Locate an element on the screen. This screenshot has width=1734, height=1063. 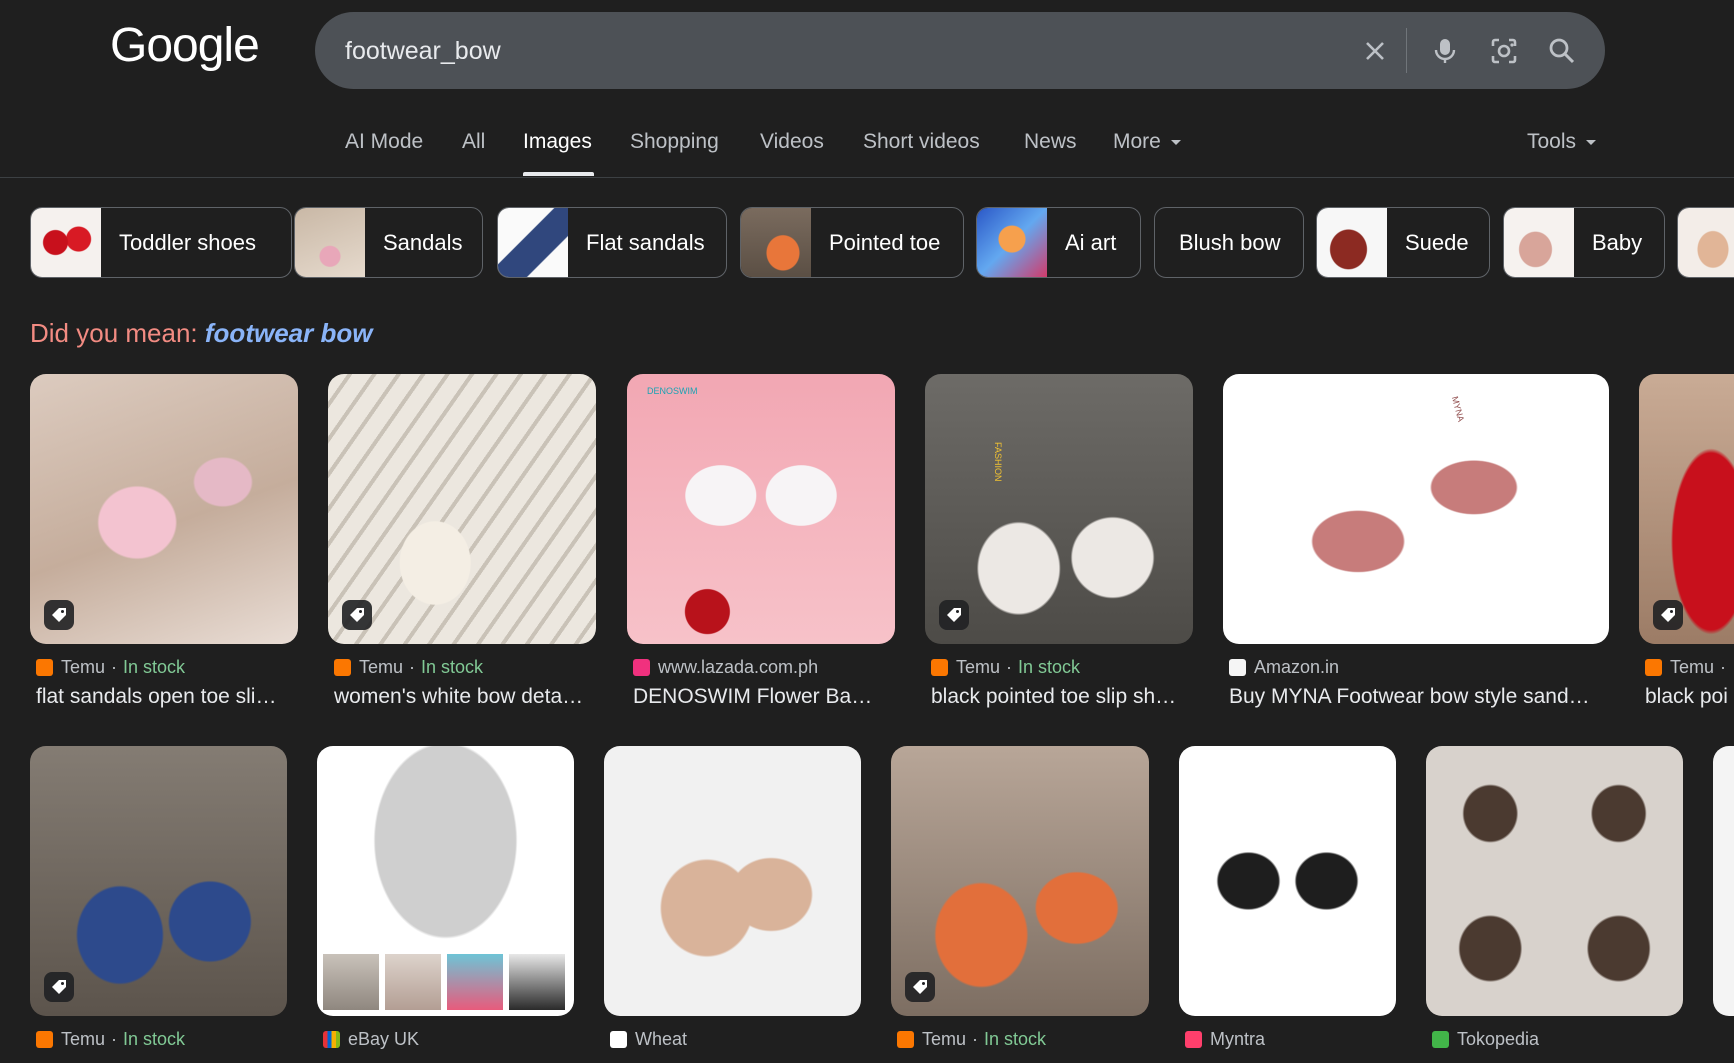
source-name: Myntra is located at coordinates (1238, 1039).